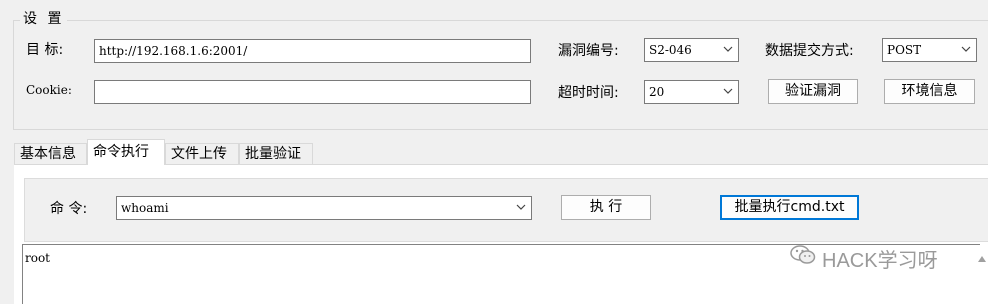 This screenshot has height=304, width=988. I want to click on watermark: HACK学习呀, so click(864, 258).